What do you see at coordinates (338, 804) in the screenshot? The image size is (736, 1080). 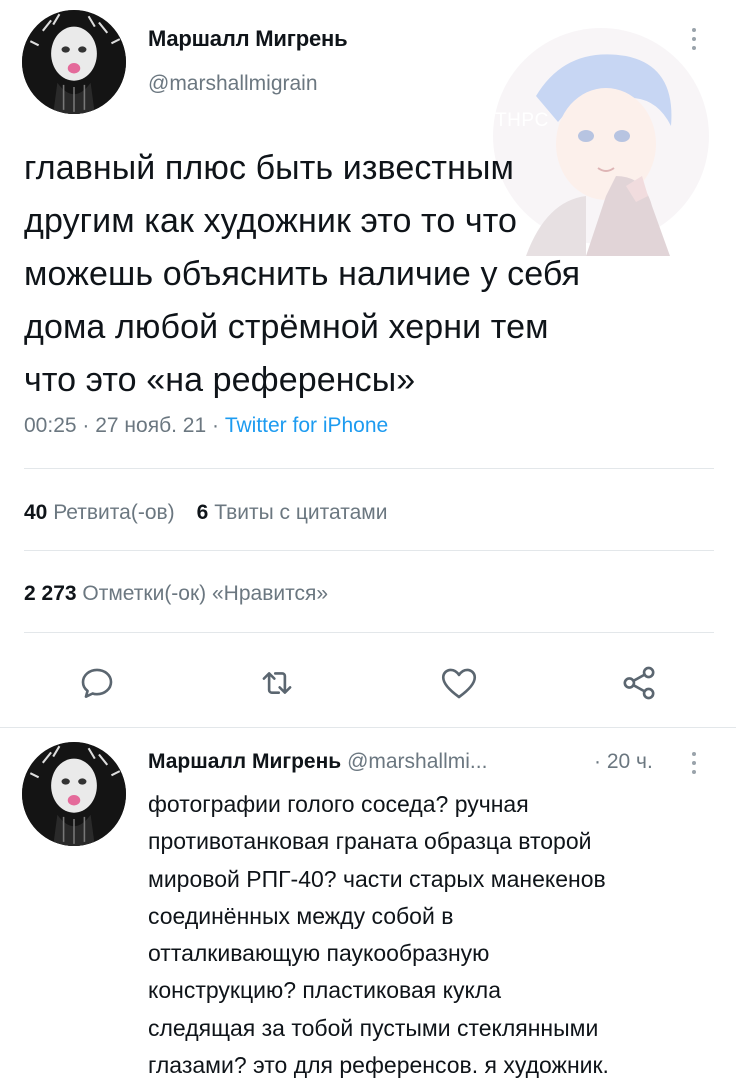 I see `reply-text-line: фотографии голого соседа? ручная` at bounding box center [338, 804].